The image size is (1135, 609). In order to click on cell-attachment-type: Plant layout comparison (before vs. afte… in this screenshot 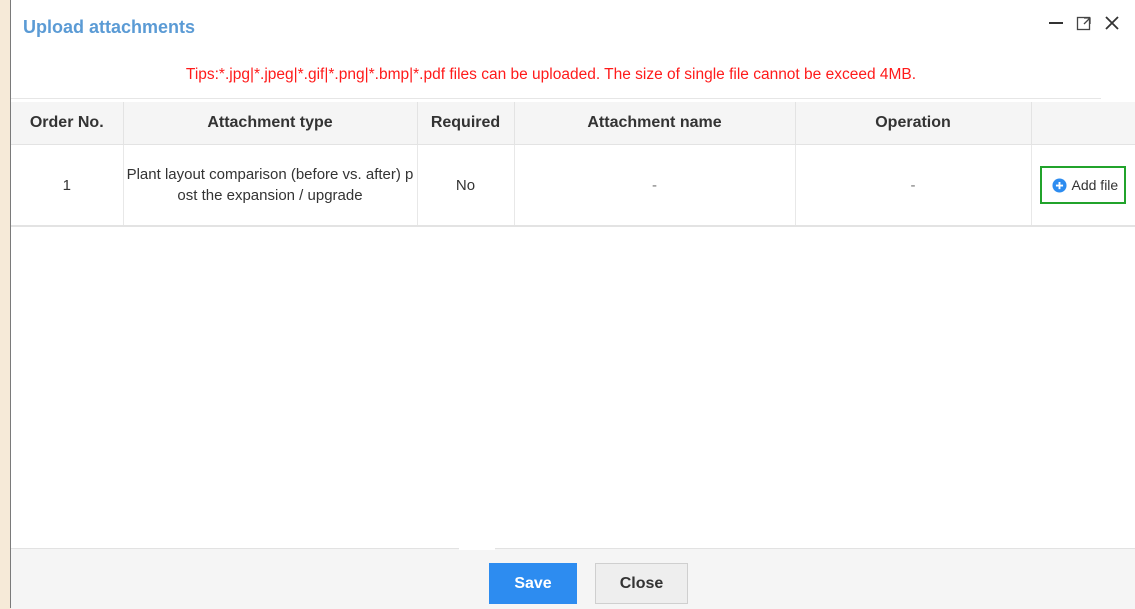, I will do `click(270, 185)`.